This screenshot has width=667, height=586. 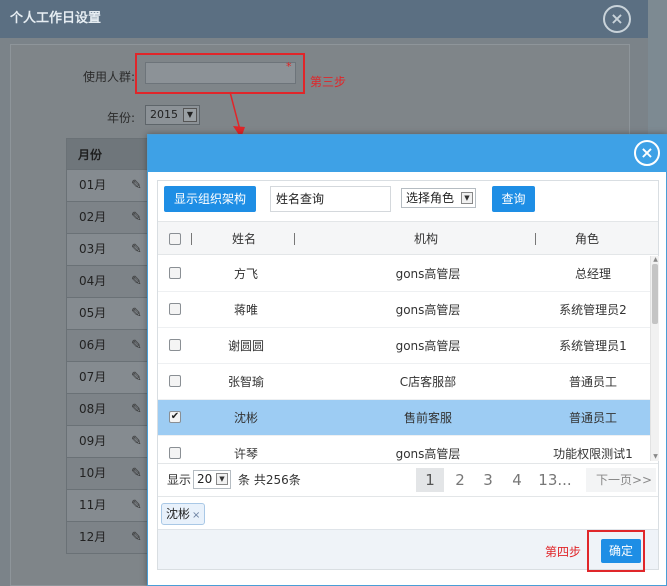 I want to click on role-select: 选择角色 ▼, so click(x=438, y=198).